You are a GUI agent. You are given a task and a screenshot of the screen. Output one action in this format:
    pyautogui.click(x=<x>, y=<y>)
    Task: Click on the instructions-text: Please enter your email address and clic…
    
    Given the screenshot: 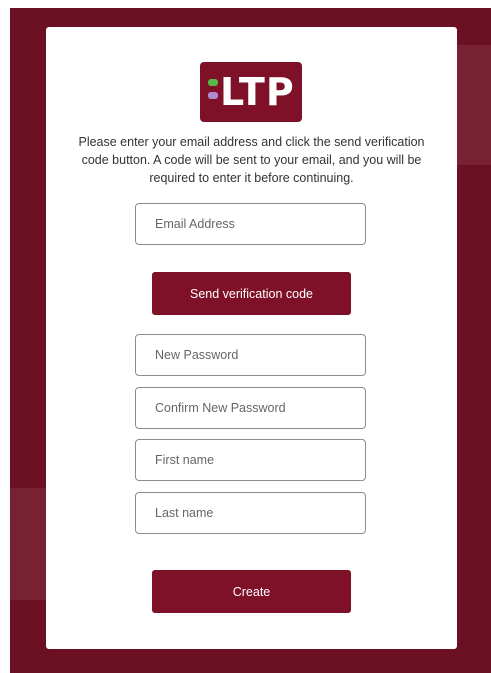 What is the action you would take?
    pyautogui.click(x=251, y=160)
    